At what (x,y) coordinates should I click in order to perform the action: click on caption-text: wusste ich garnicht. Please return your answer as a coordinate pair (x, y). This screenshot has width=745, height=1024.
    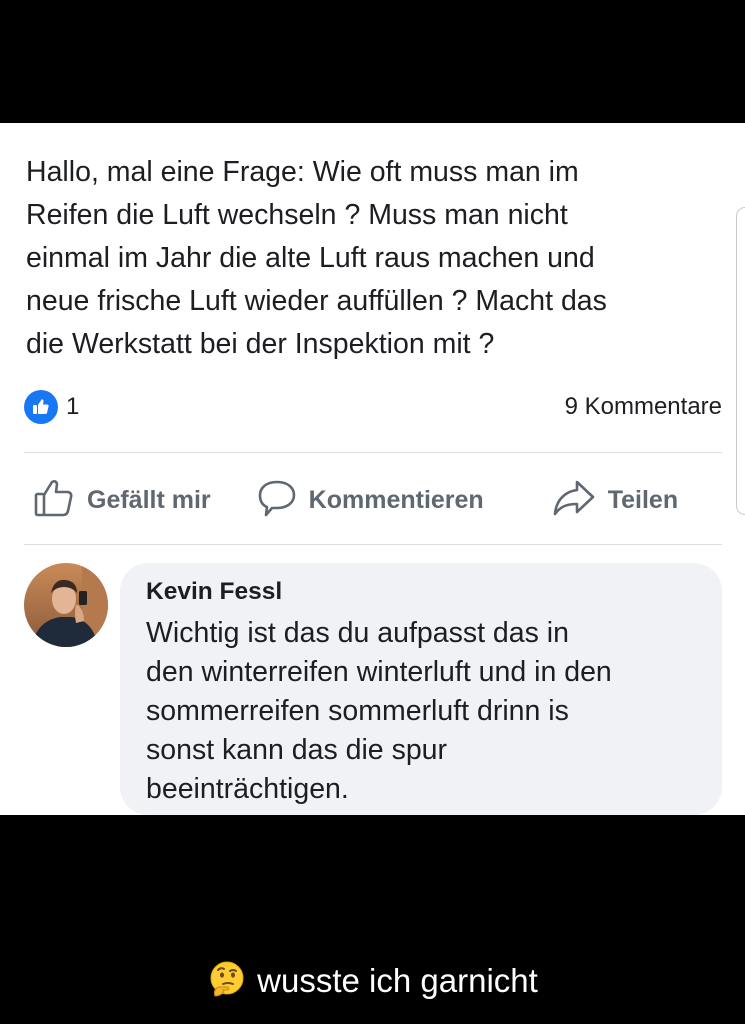
    Looking at the image, I should click on (397, 980).